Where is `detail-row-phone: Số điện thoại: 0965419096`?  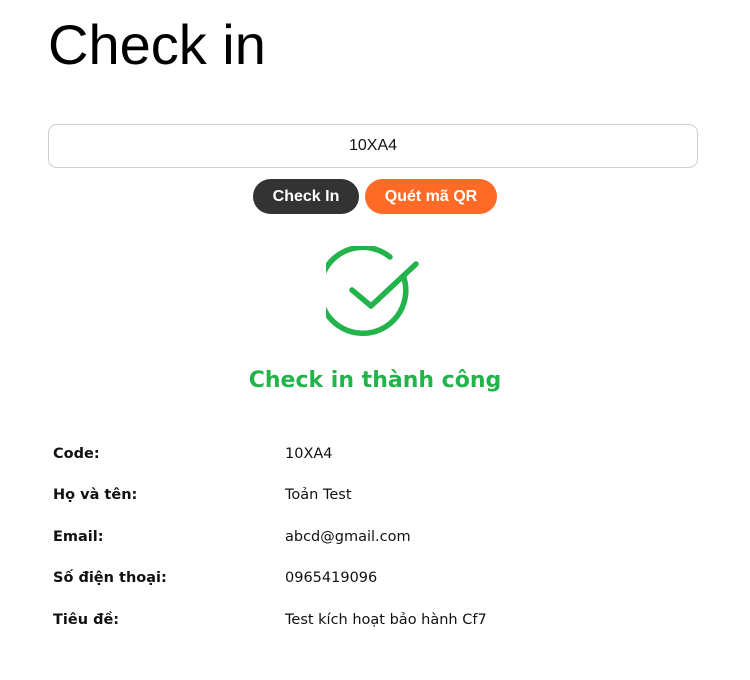 detail-row-phone: Số điện thoại: 0965419096 is located at coordinates (378, 579).